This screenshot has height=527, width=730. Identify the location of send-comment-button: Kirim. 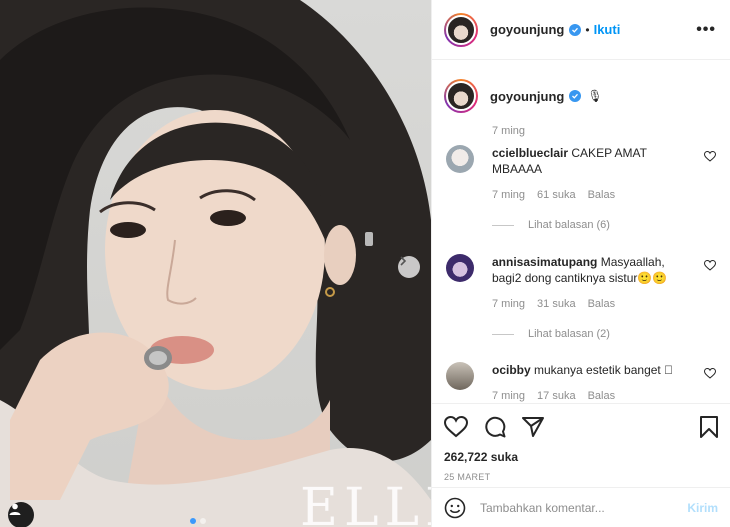
(702, 508).